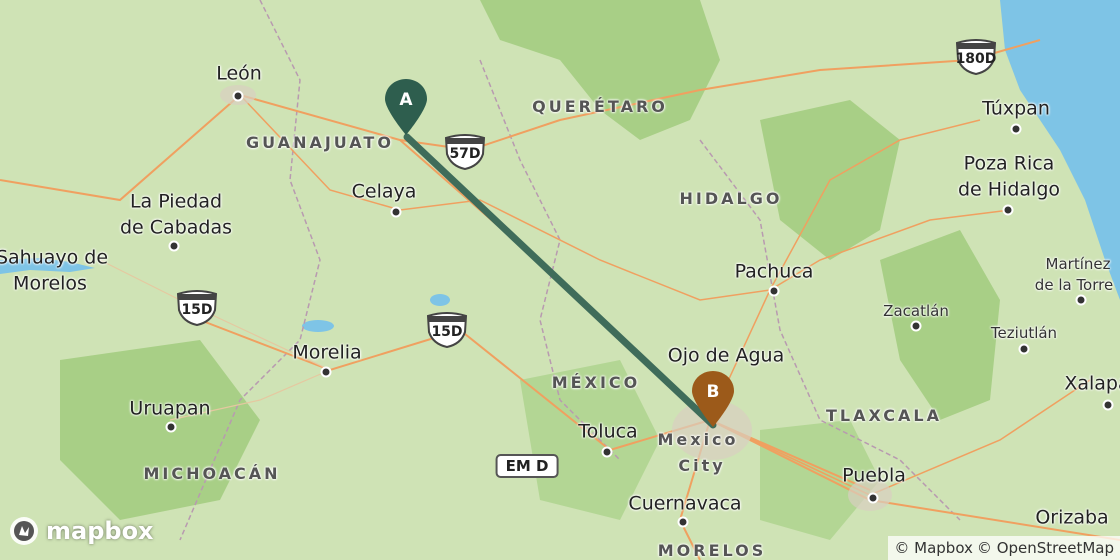 This screenshot has height=560, width=1120. What do you see at coordinates (327, 352) in the screenshot?
I see `city-label-morelia: Morelia` at bounding box center [327, 352].